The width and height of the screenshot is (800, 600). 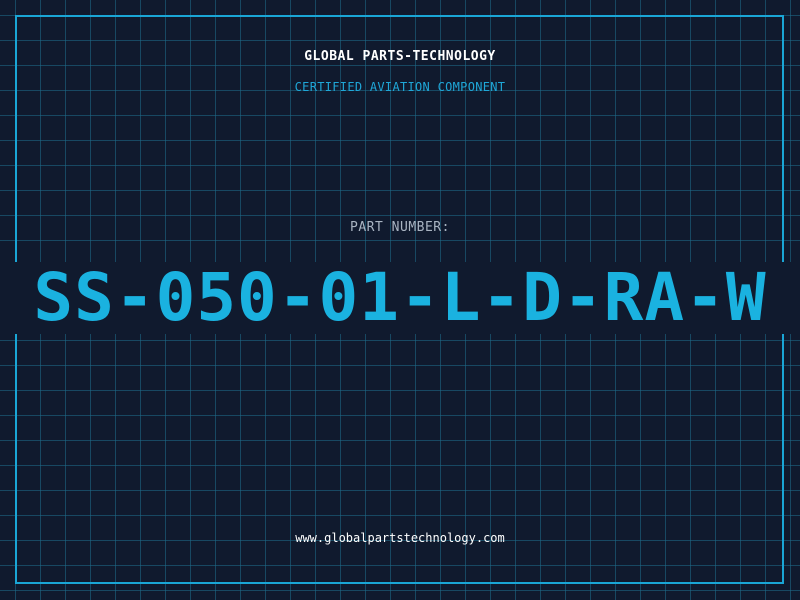 I want to click on part-number-label: PART NUMBER:, so click(x=400, y=227).